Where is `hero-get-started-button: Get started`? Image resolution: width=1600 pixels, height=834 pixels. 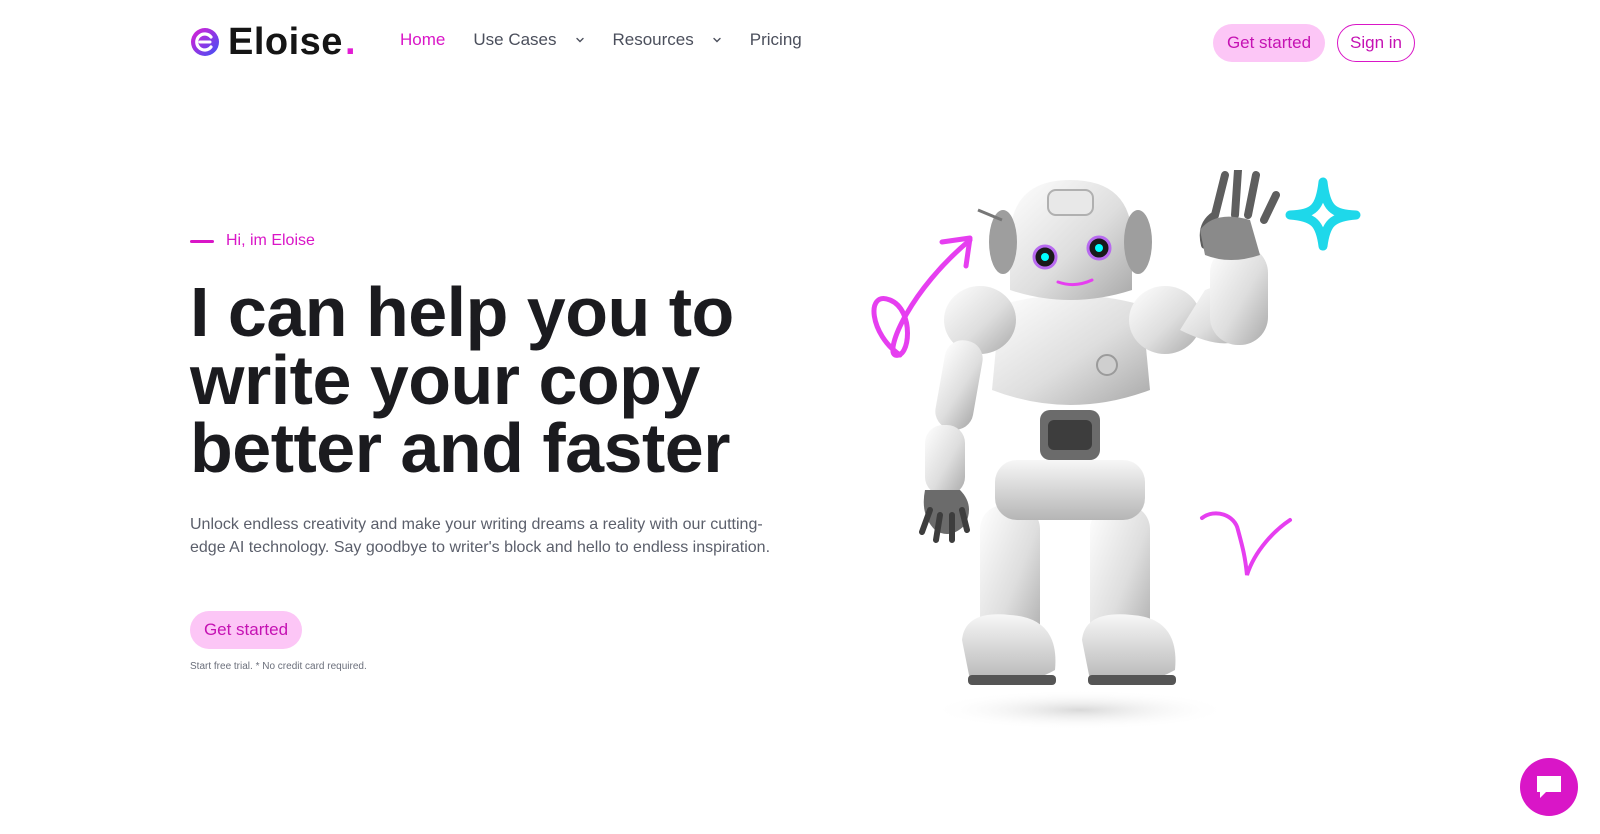 hero-get-started-button: Get started is located at coordinates (246, 630).